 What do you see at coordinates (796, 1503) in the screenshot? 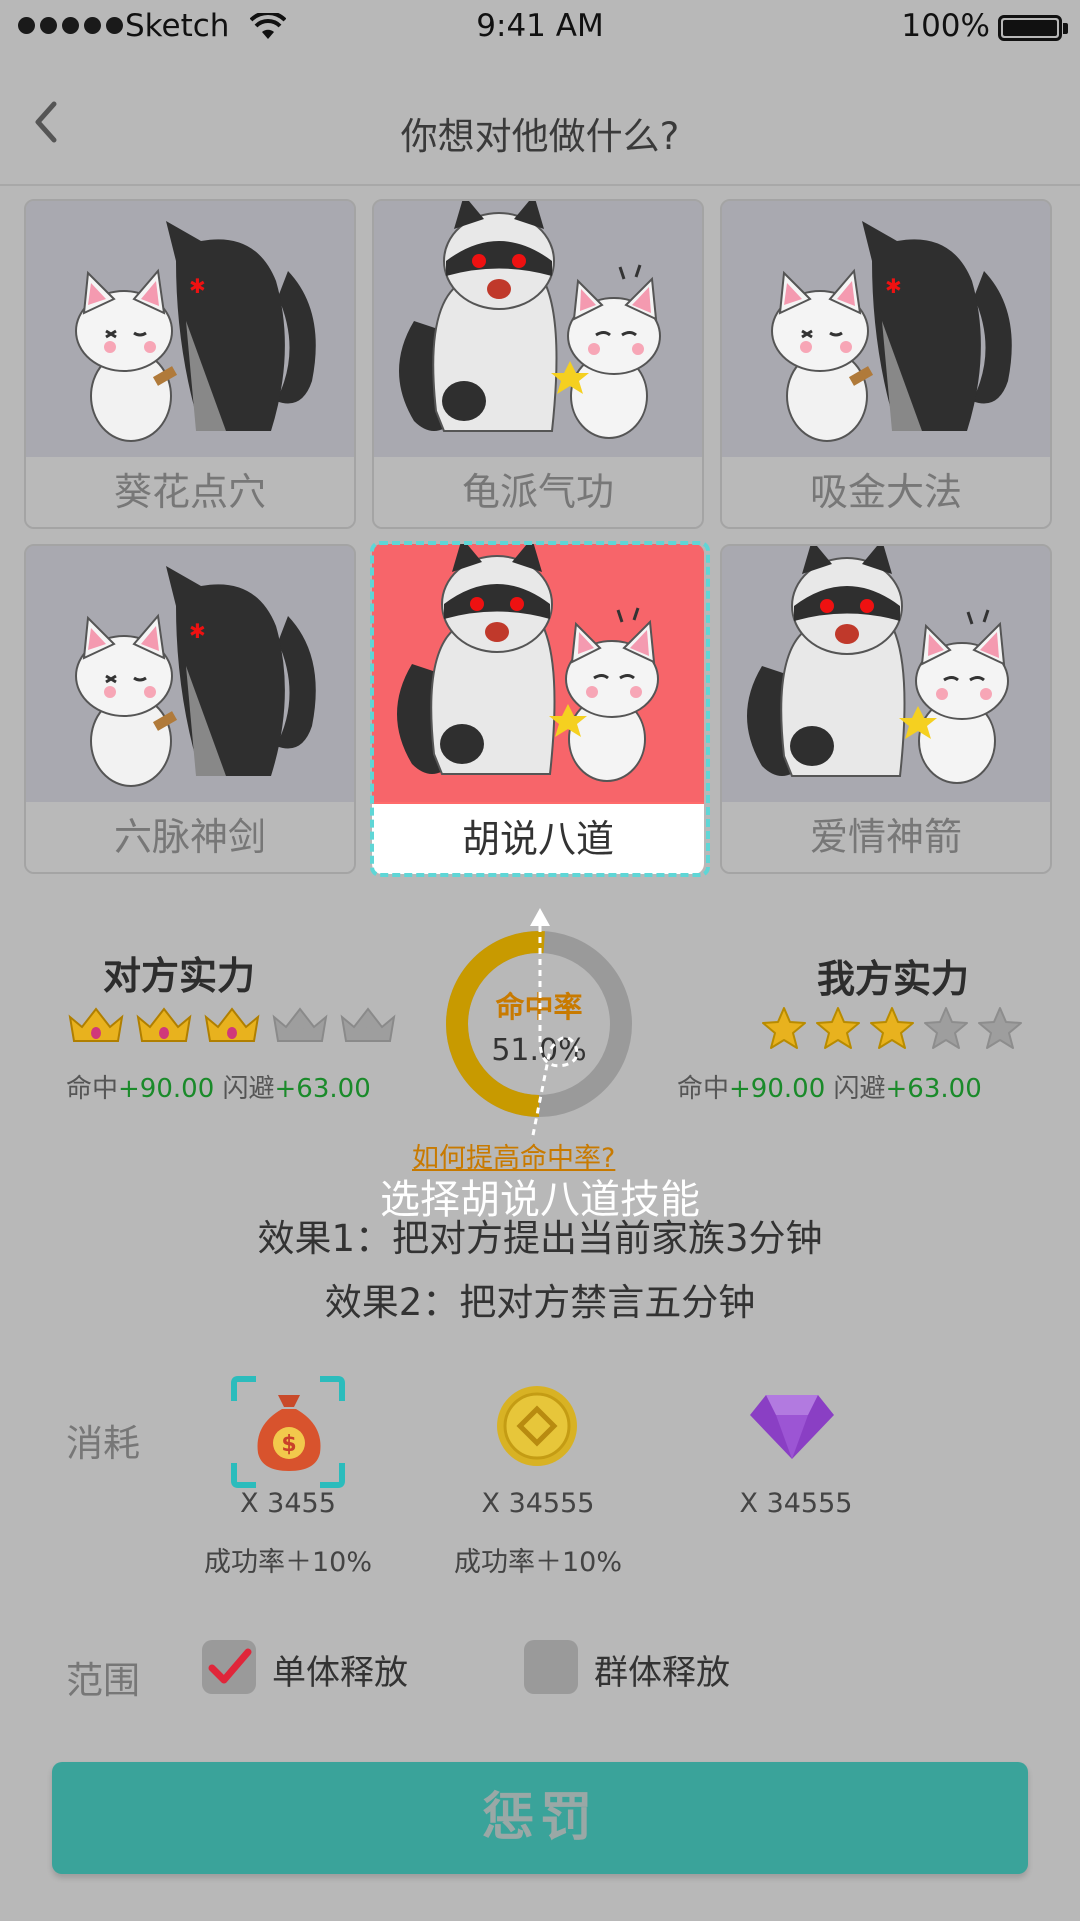
I see `cost-qty-3: X 34555` at bounding box center [796, 1503].